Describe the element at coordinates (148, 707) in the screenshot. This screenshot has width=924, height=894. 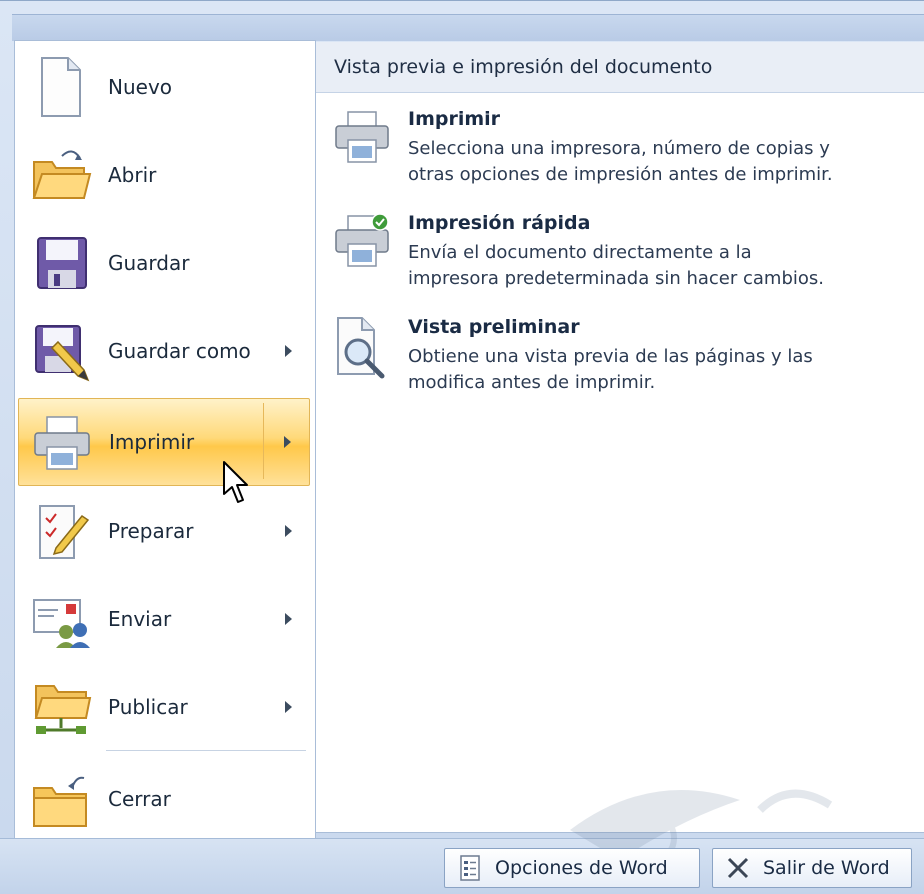
I see `menu-item-label: Publicar` at that location.